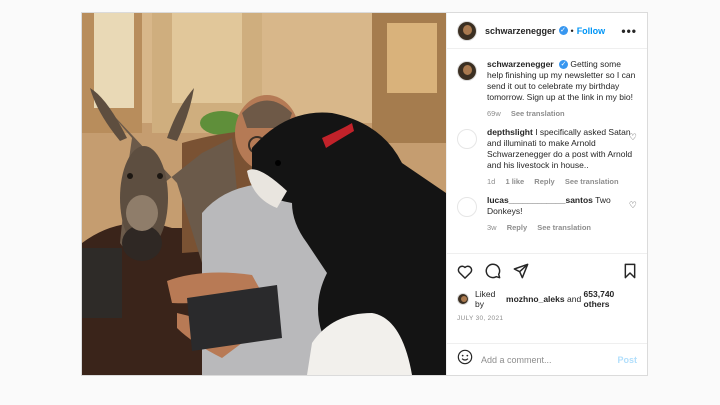 Image resolution: width=720 pixels, height=405 pixels. What do you see at coordinates (467, 71) in the screenshot?
I see `caption-avatar` at bounding box center [467, 71].